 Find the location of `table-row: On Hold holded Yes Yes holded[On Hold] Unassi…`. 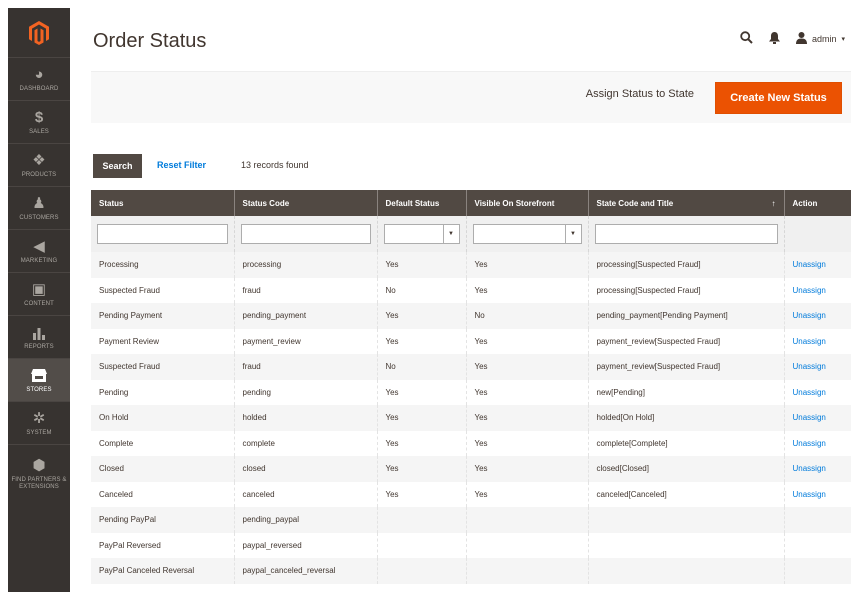

table-row: On Hold holded Yes Yes holded[On Hold] Unassi… is located at coordinates (471, 418).